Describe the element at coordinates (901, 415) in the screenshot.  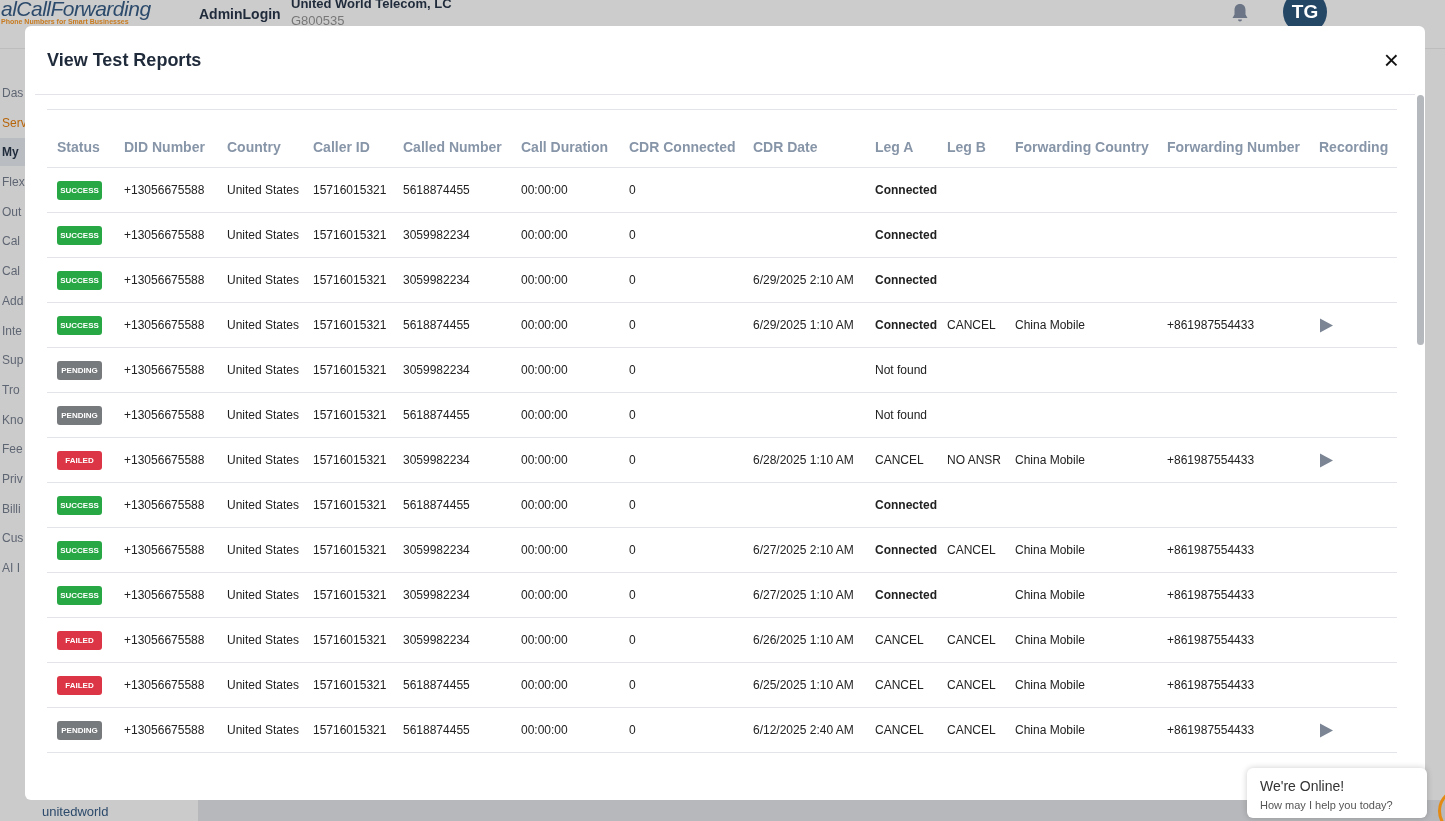
I see `table-cell: Not found` at that location.